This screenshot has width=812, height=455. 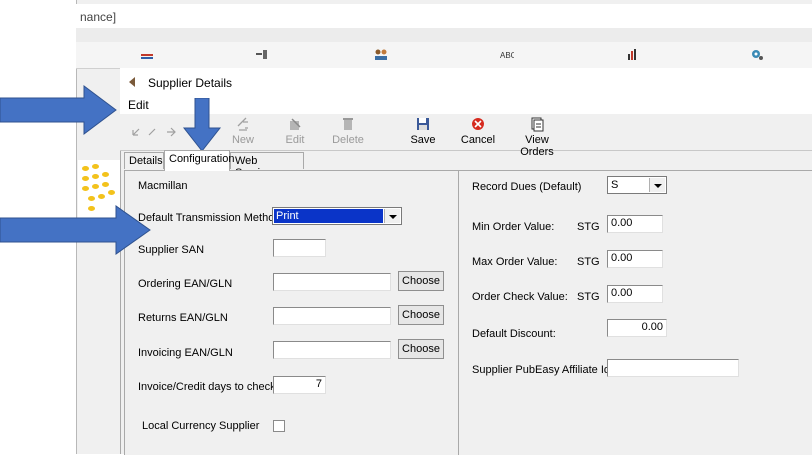 I want to click on transmission-method-label: Default Transmission Method, so click(x=209, y=218).